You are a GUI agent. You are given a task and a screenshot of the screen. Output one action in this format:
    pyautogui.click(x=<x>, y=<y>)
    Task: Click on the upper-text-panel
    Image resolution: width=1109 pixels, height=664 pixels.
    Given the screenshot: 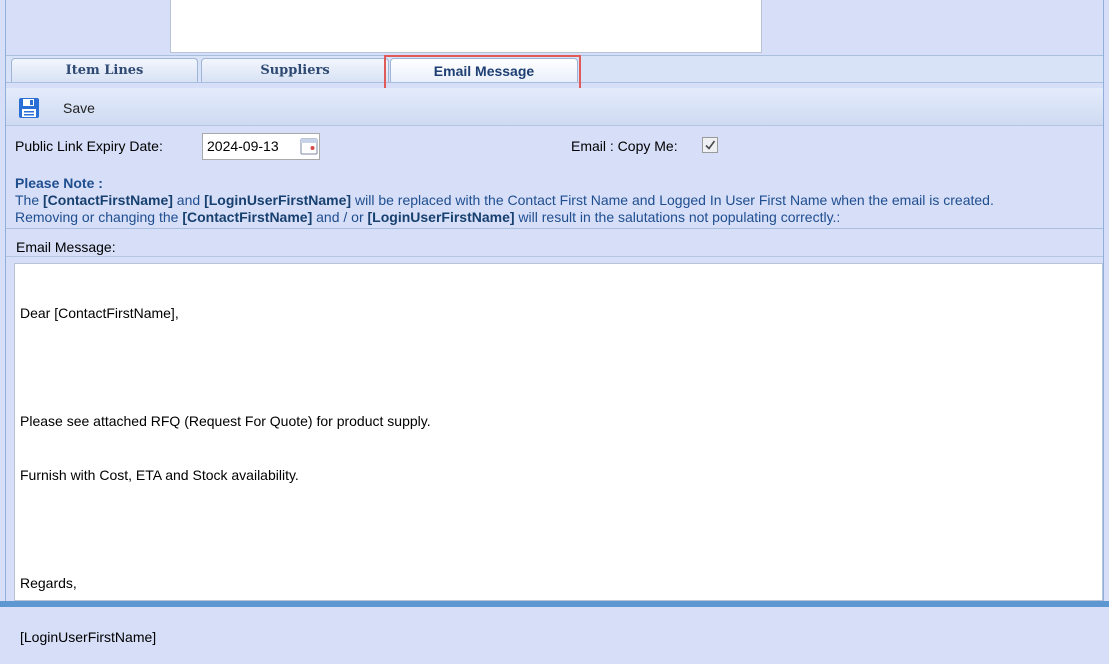 What is the action you would take?
    pyautogui.click(x=466, y=26)
    